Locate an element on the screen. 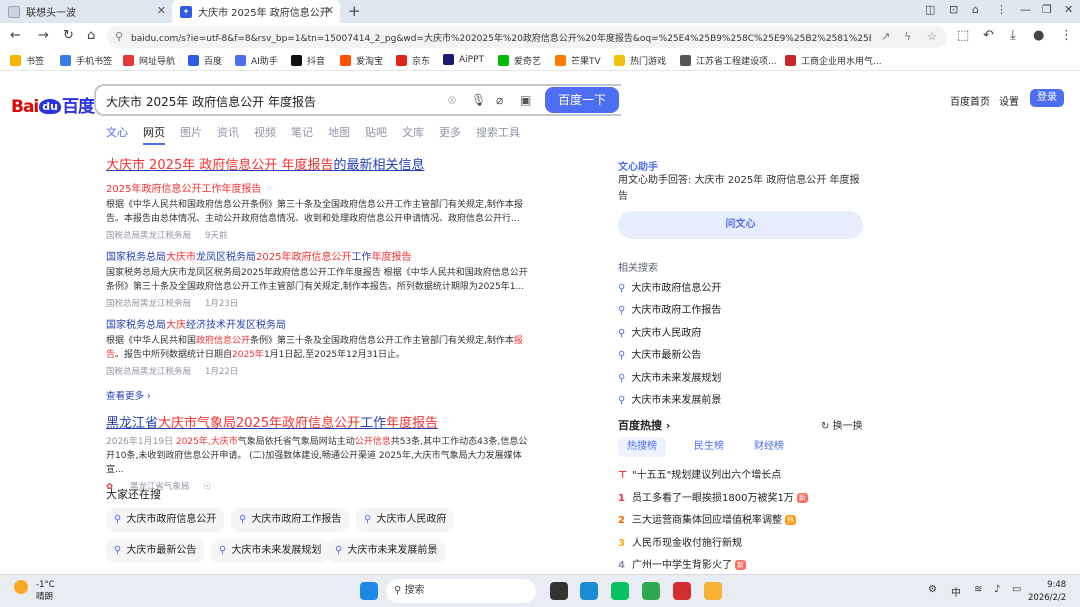 This screenshot has height=607, width=1080. image-search-icon: ▣ is located at coordinates (525, 100).